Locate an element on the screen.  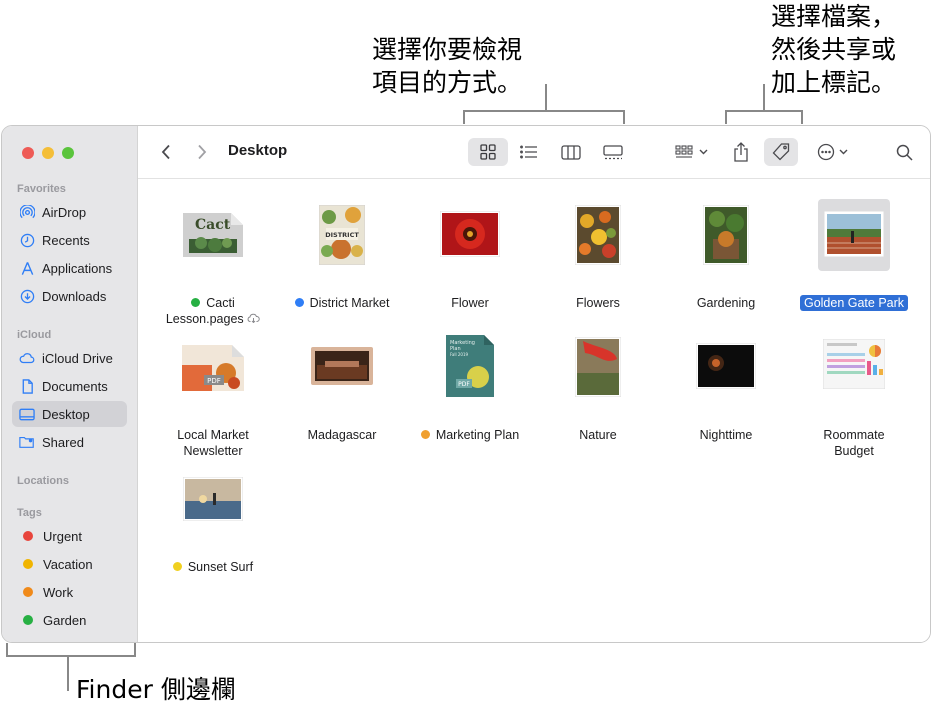
tag-dot-green is located at coordinates (28, 620).